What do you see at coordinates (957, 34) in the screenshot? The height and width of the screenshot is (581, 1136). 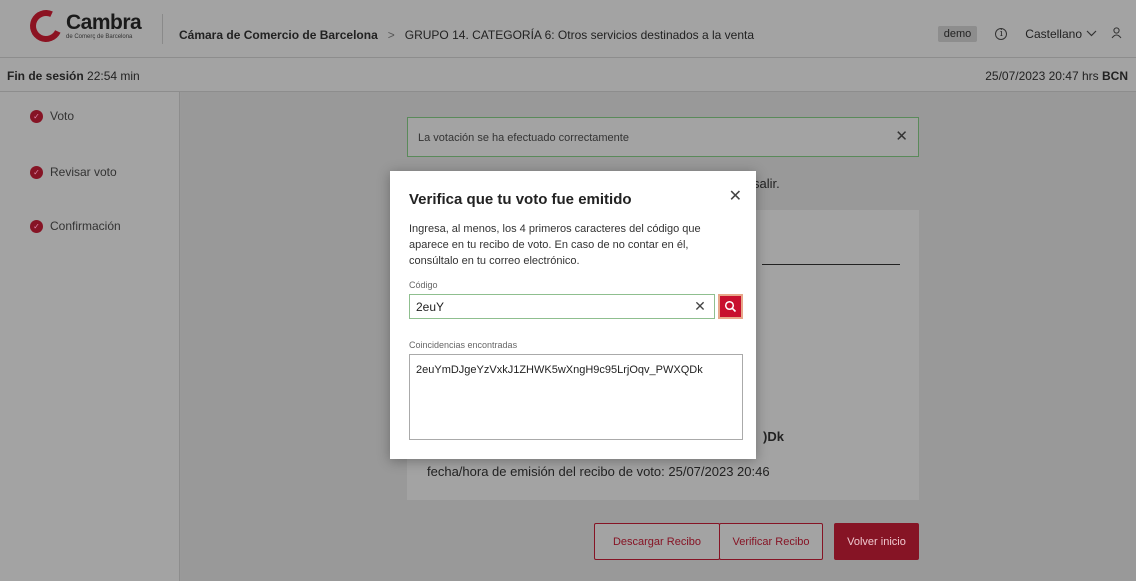 I see `demo-badge: demo` at bounding box center [957, 34].